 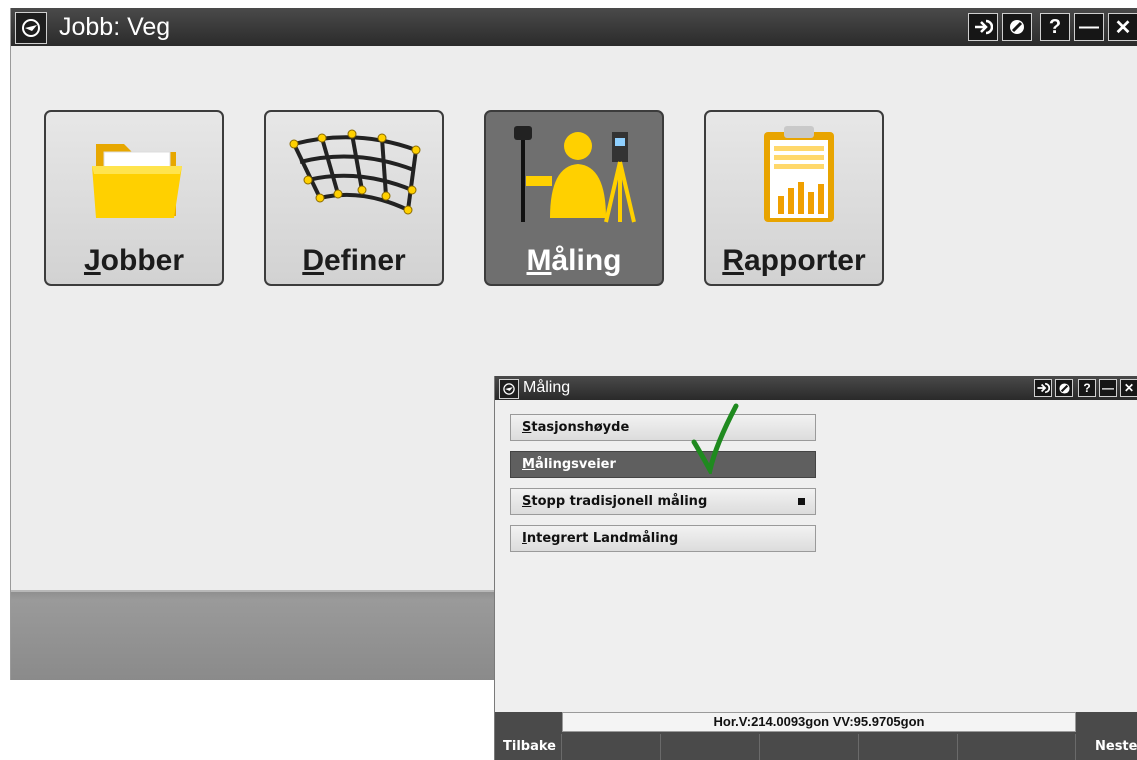 I want to click on tile-label-definer: efiner, so click(x=364, y=260).